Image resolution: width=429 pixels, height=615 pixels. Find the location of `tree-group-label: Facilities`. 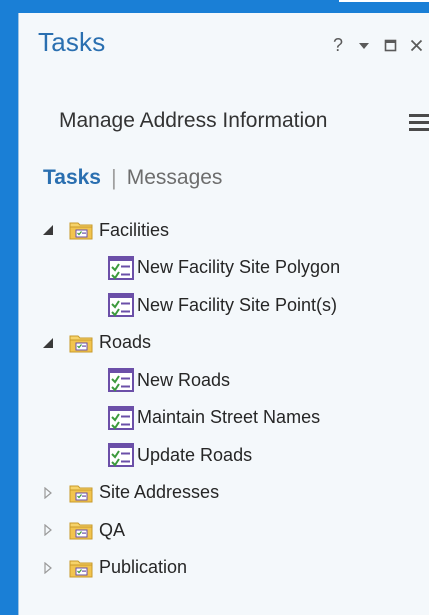

tree-group-label: Facilities is located at coordinates (134, 229).